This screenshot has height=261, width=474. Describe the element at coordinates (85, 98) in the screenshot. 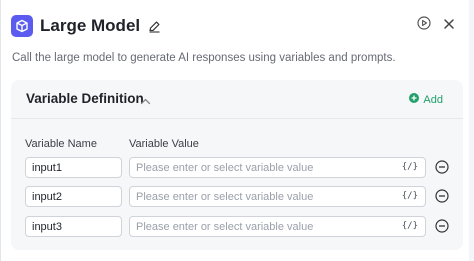

I see `section-title: Variable Definition` at that location.